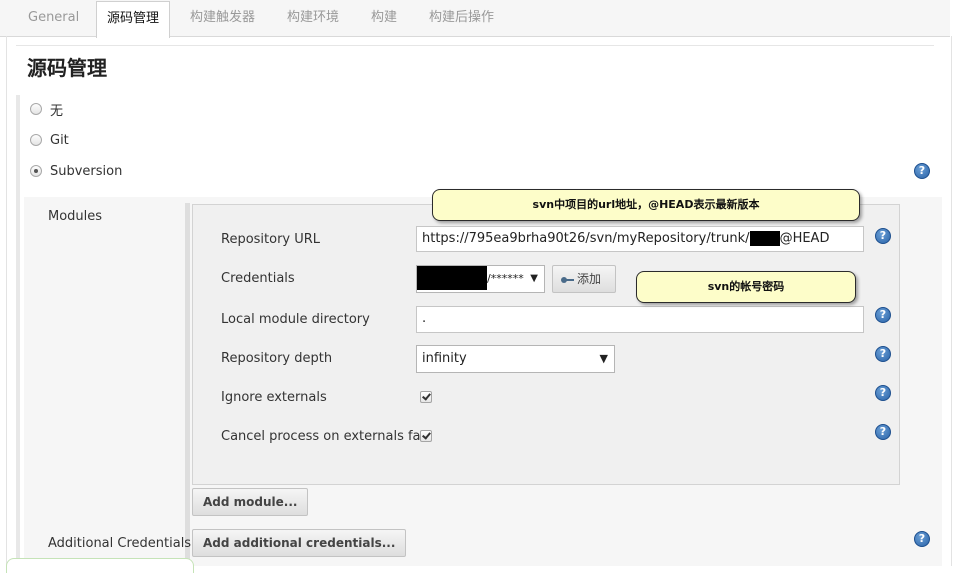  Describe the element at coordinates (426, 397) in the screenshot. I see `ignore-externals-checkbox` at that location.